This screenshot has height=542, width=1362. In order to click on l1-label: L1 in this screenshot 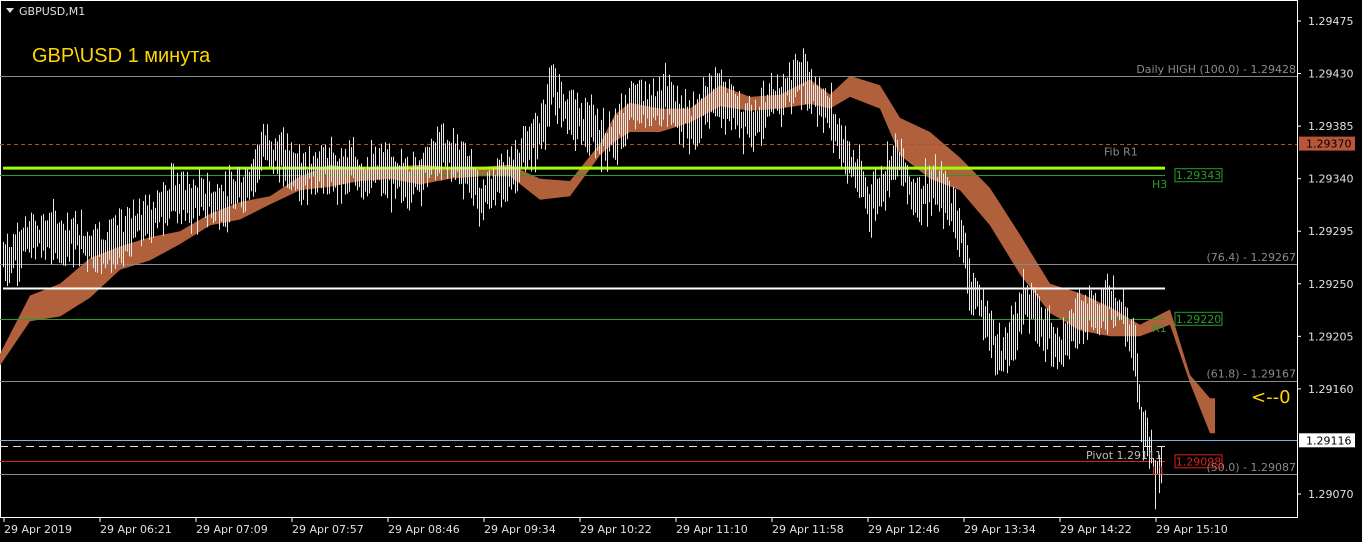, I will do `click(1158, 470)`.